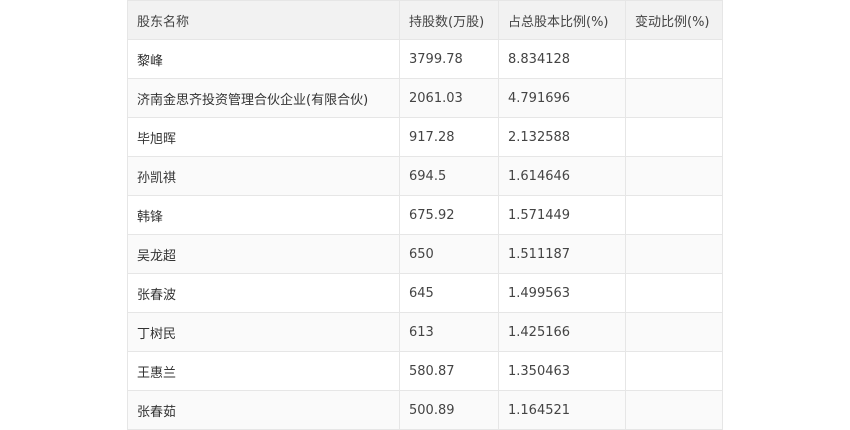 Image resolution: width=850 pixels, height=430 pixels. I want to click on table-row: 丁树民 613 1.425166, so click(425, 332).